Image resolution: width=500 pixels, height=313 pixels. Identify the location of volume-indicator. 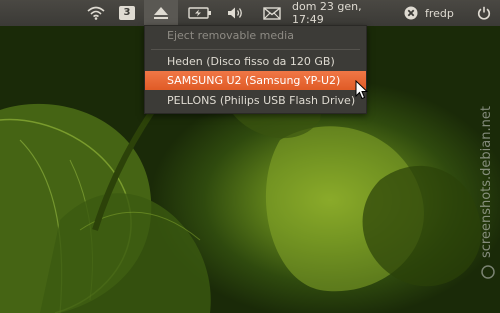
(236, 13).